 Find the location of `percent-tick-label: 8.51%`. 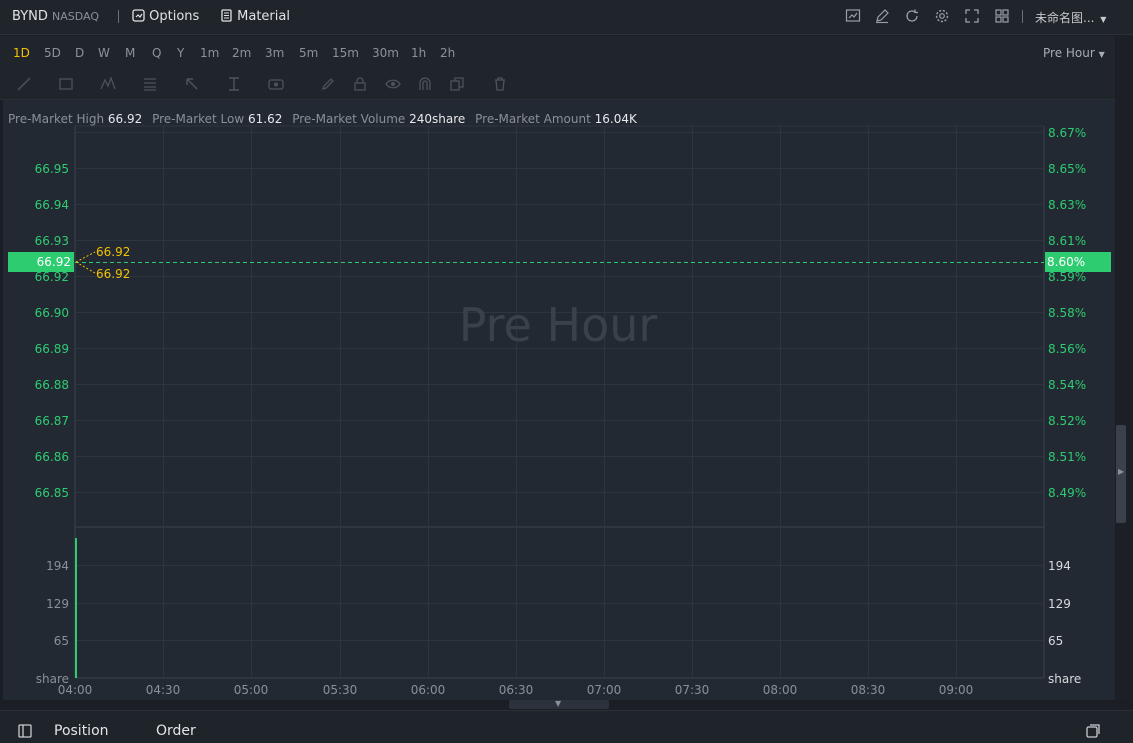

percent-tick-label: 8.51% is located at coordinates (1067, 457).